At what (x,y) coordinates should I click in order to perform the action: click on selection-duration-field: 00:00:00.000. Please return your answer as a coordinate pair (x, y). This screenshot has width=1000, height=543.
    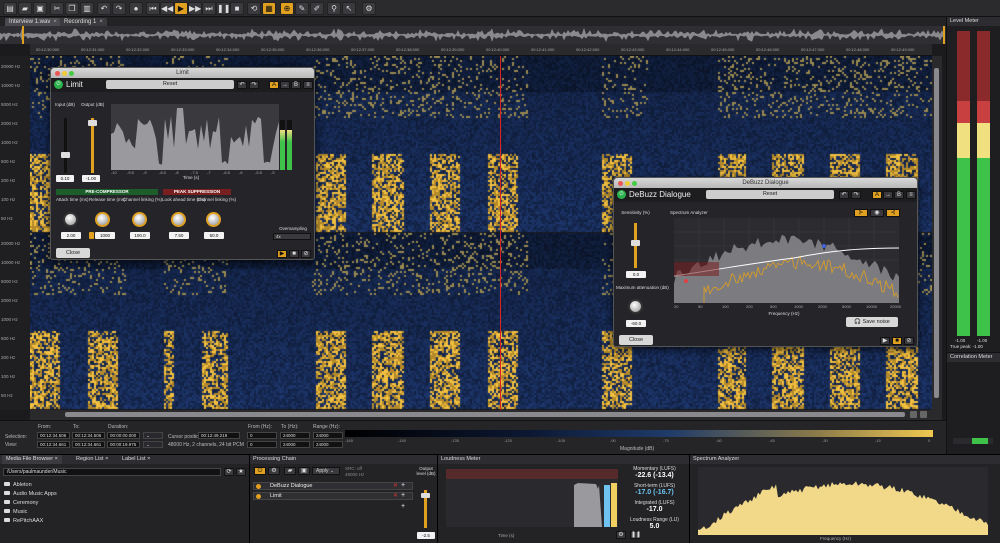
    Looking at the image, I should click on (123, 435).